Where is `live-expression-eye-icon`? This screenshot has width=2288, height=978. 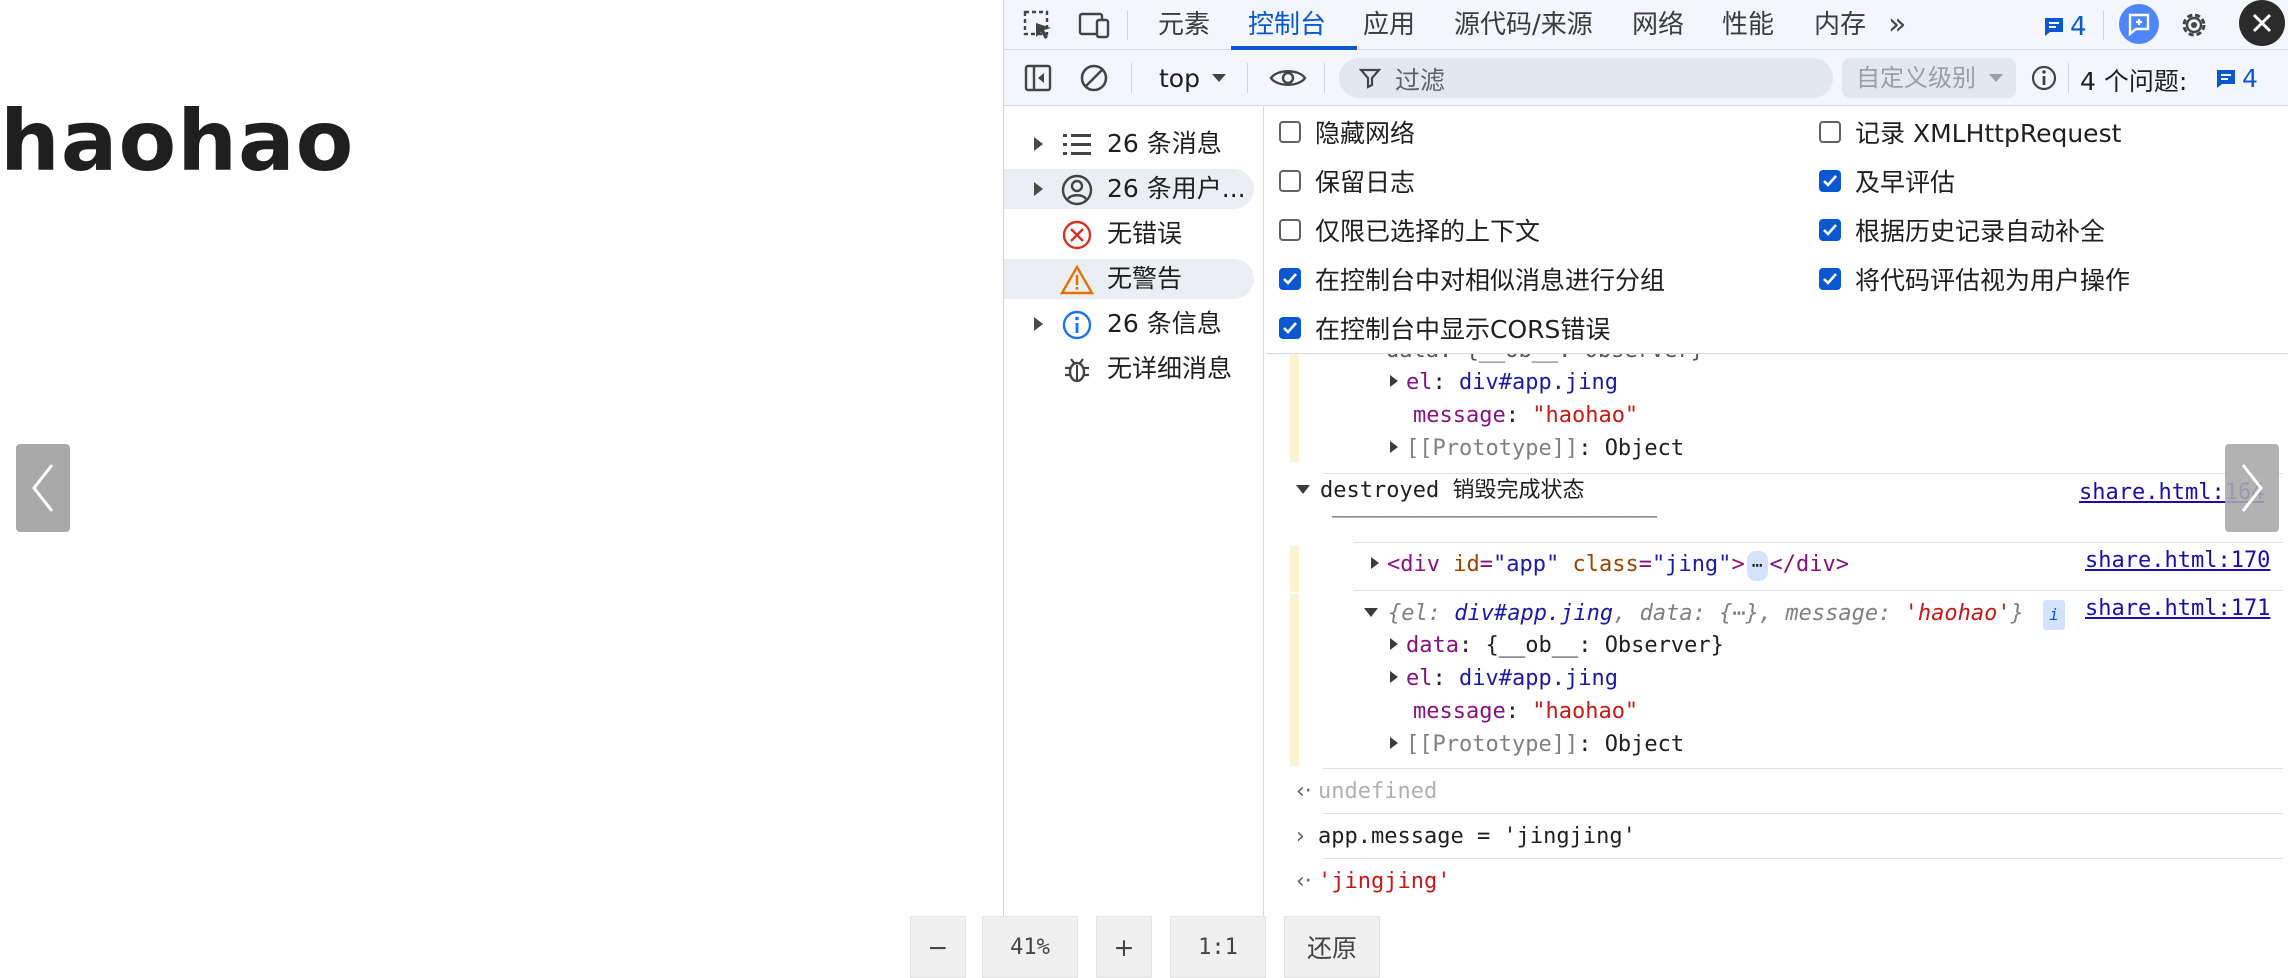 live-expression-eye-icon is located at coordinates (1288, 78).